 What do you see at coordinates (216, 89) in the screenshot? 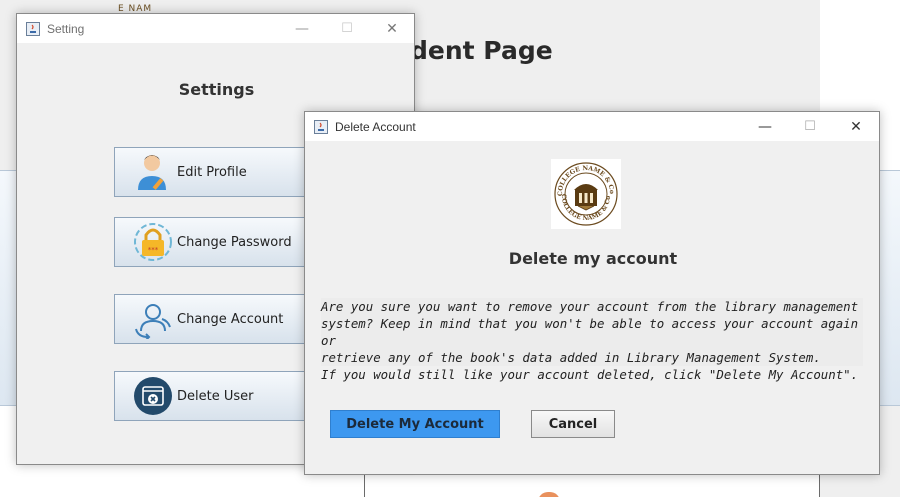
I see `settings-heading: Settings` at bounding box center [216, 89].